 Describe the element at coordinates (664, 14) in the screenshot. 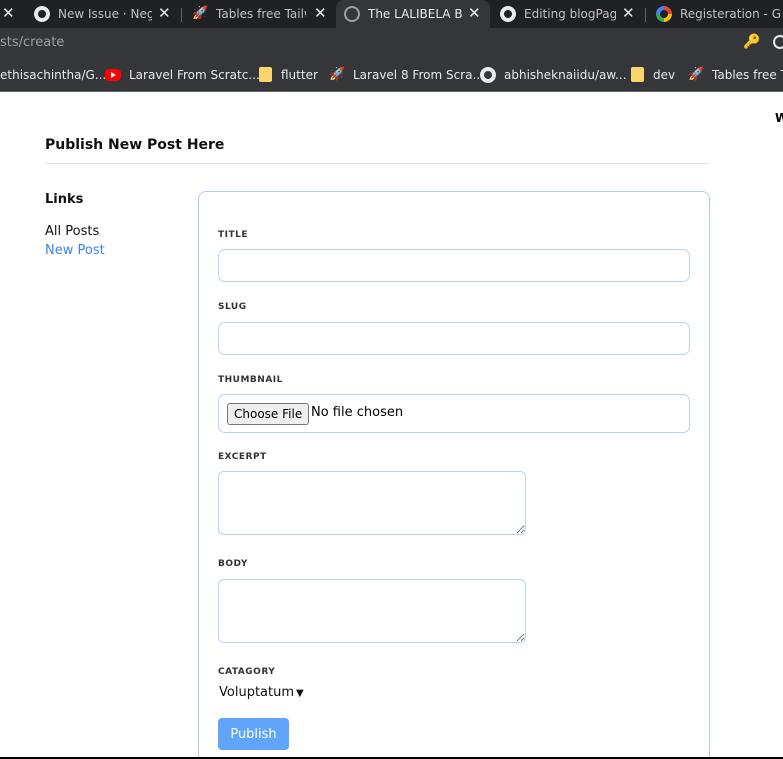

I see `google-icon` at that location.